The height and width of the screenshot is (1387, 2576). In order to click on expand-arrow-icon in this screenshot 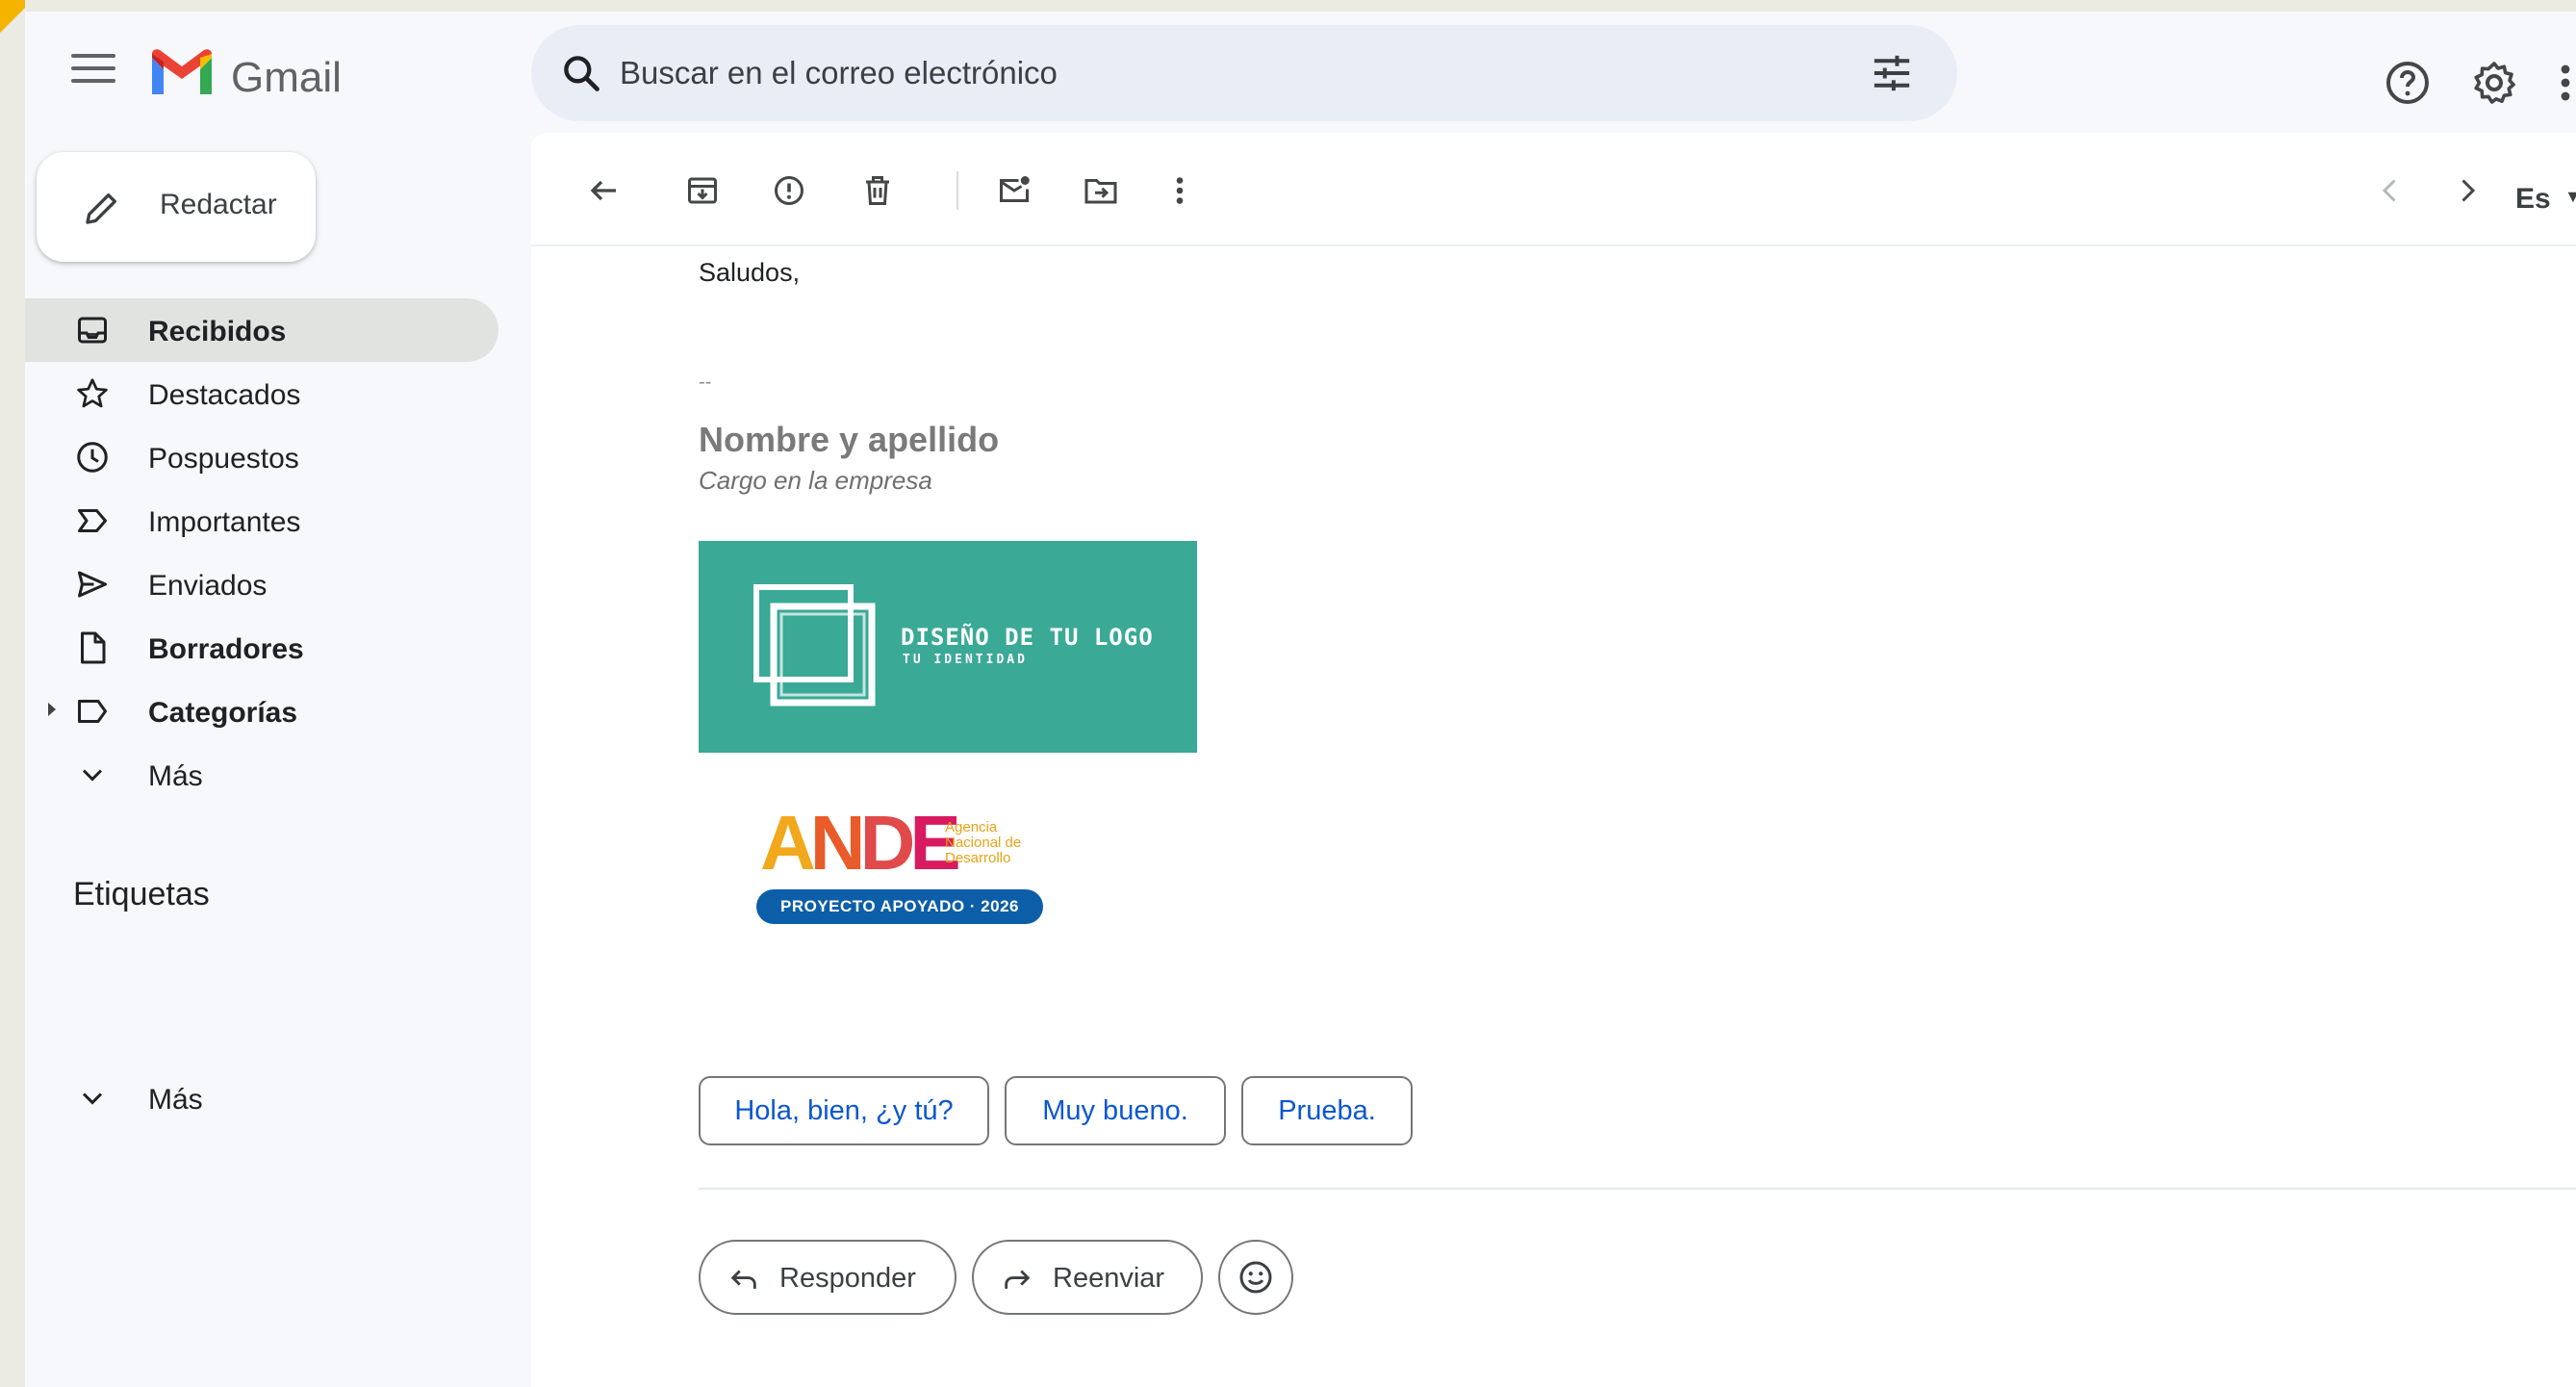, I will do `click(52, 709)`.